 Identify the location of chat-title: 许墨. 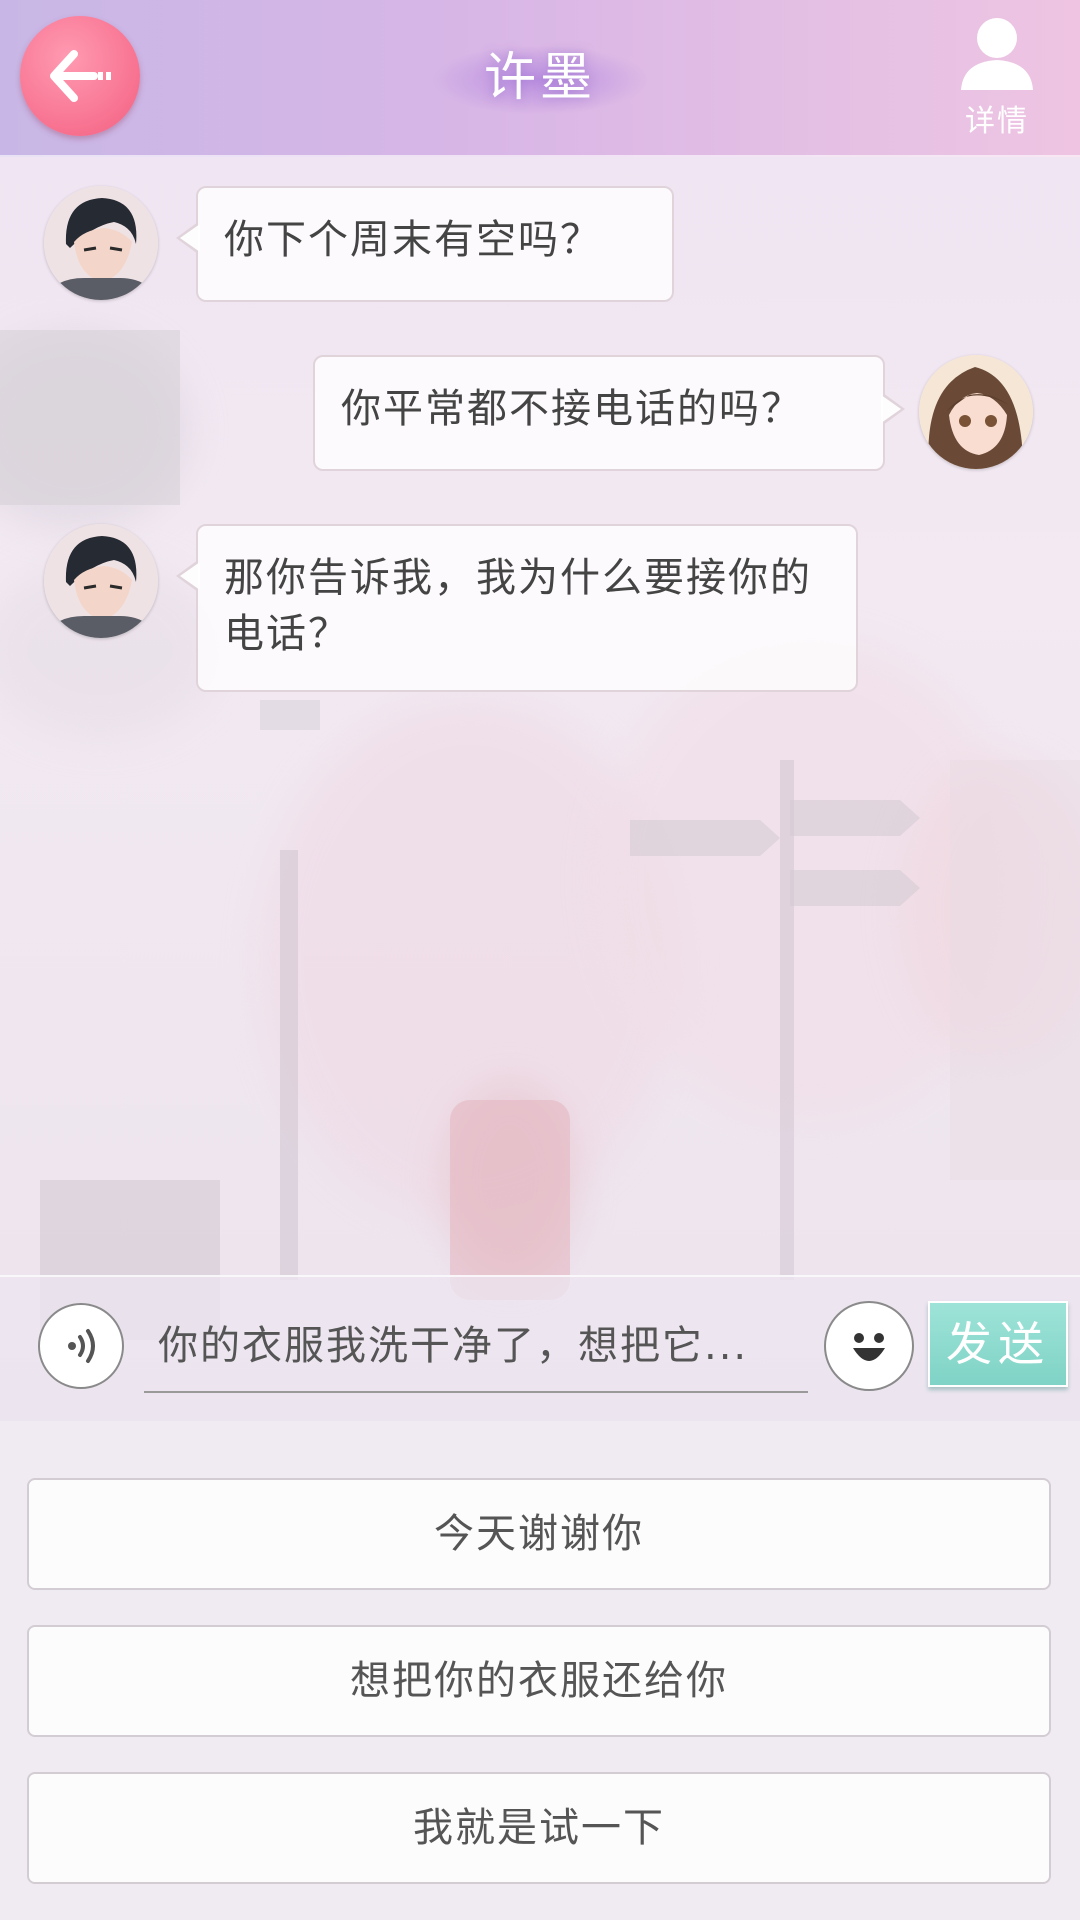
(539, 78).